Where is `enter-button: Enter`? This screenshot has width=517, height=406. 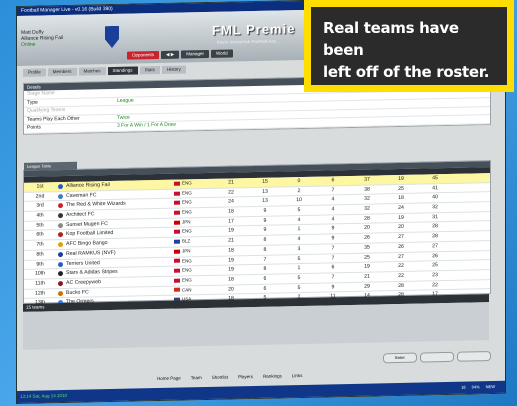
enter-button: Enter is located at coordinates (400, 358).